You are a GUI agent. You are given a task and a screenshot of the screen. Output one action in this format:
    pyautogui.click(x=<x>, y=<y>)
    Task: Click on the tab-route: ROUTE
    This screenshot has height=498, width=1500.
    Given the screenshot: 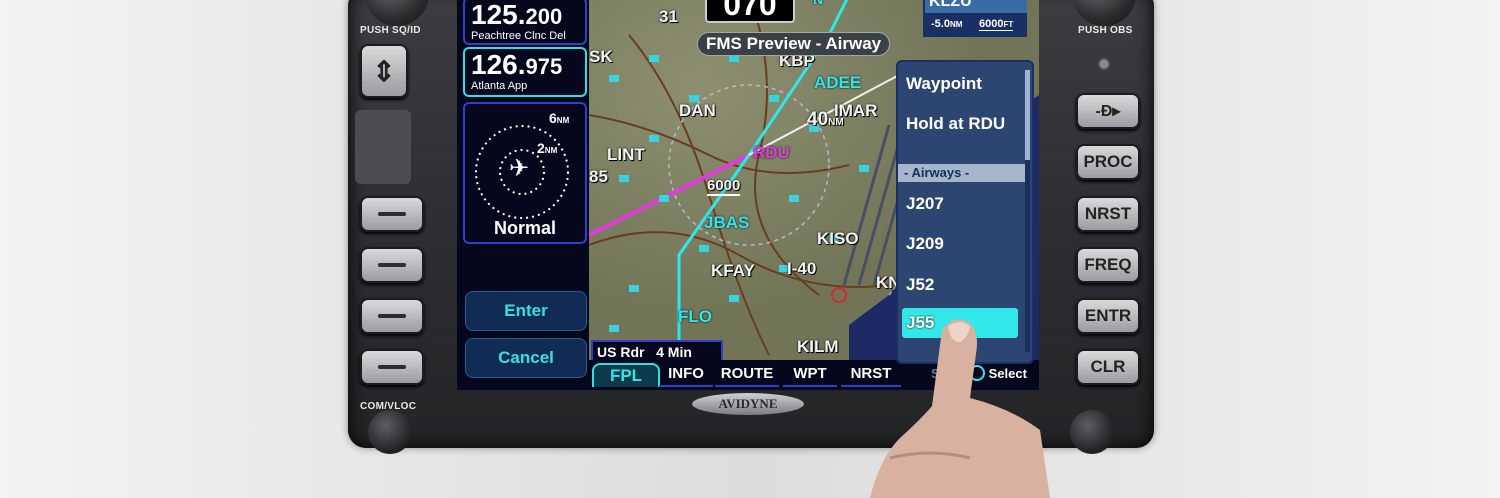 What is the action you would take?
    pyautogui.click(x=747, y=375)
    